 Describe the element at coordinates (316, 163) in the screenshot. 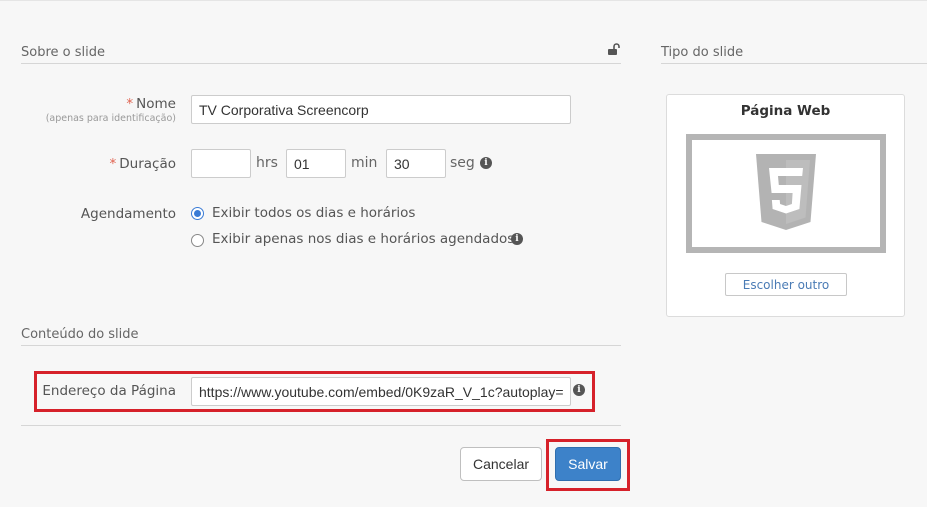

I see `minutes-input: 01` at that location.